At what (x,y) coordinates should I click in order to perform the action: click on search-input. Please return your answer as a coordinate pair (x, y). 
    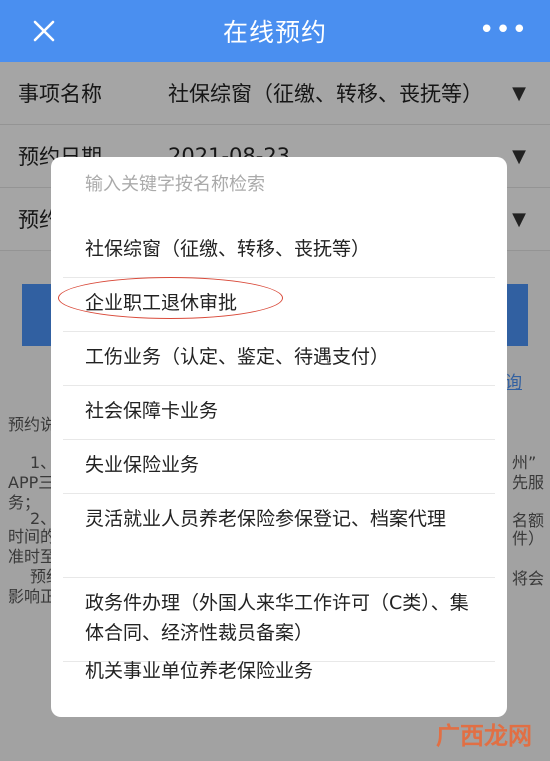
    Looking at the image, I should click on (285, 184).